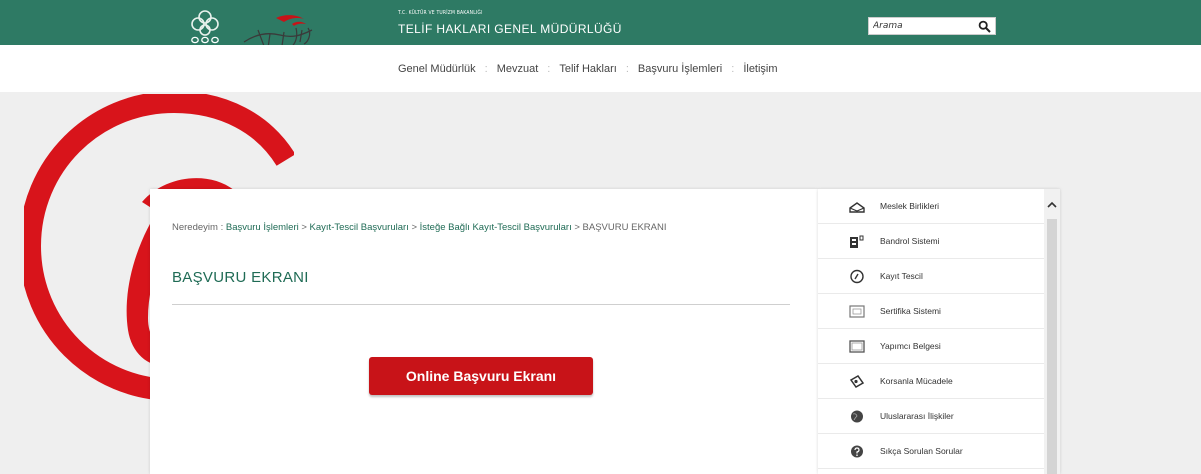 The width and height of the screenshot is (1201, 474). Describe the element at coordinates (857, 311) in the screenshot. I see `sertifika-icon` at that location.